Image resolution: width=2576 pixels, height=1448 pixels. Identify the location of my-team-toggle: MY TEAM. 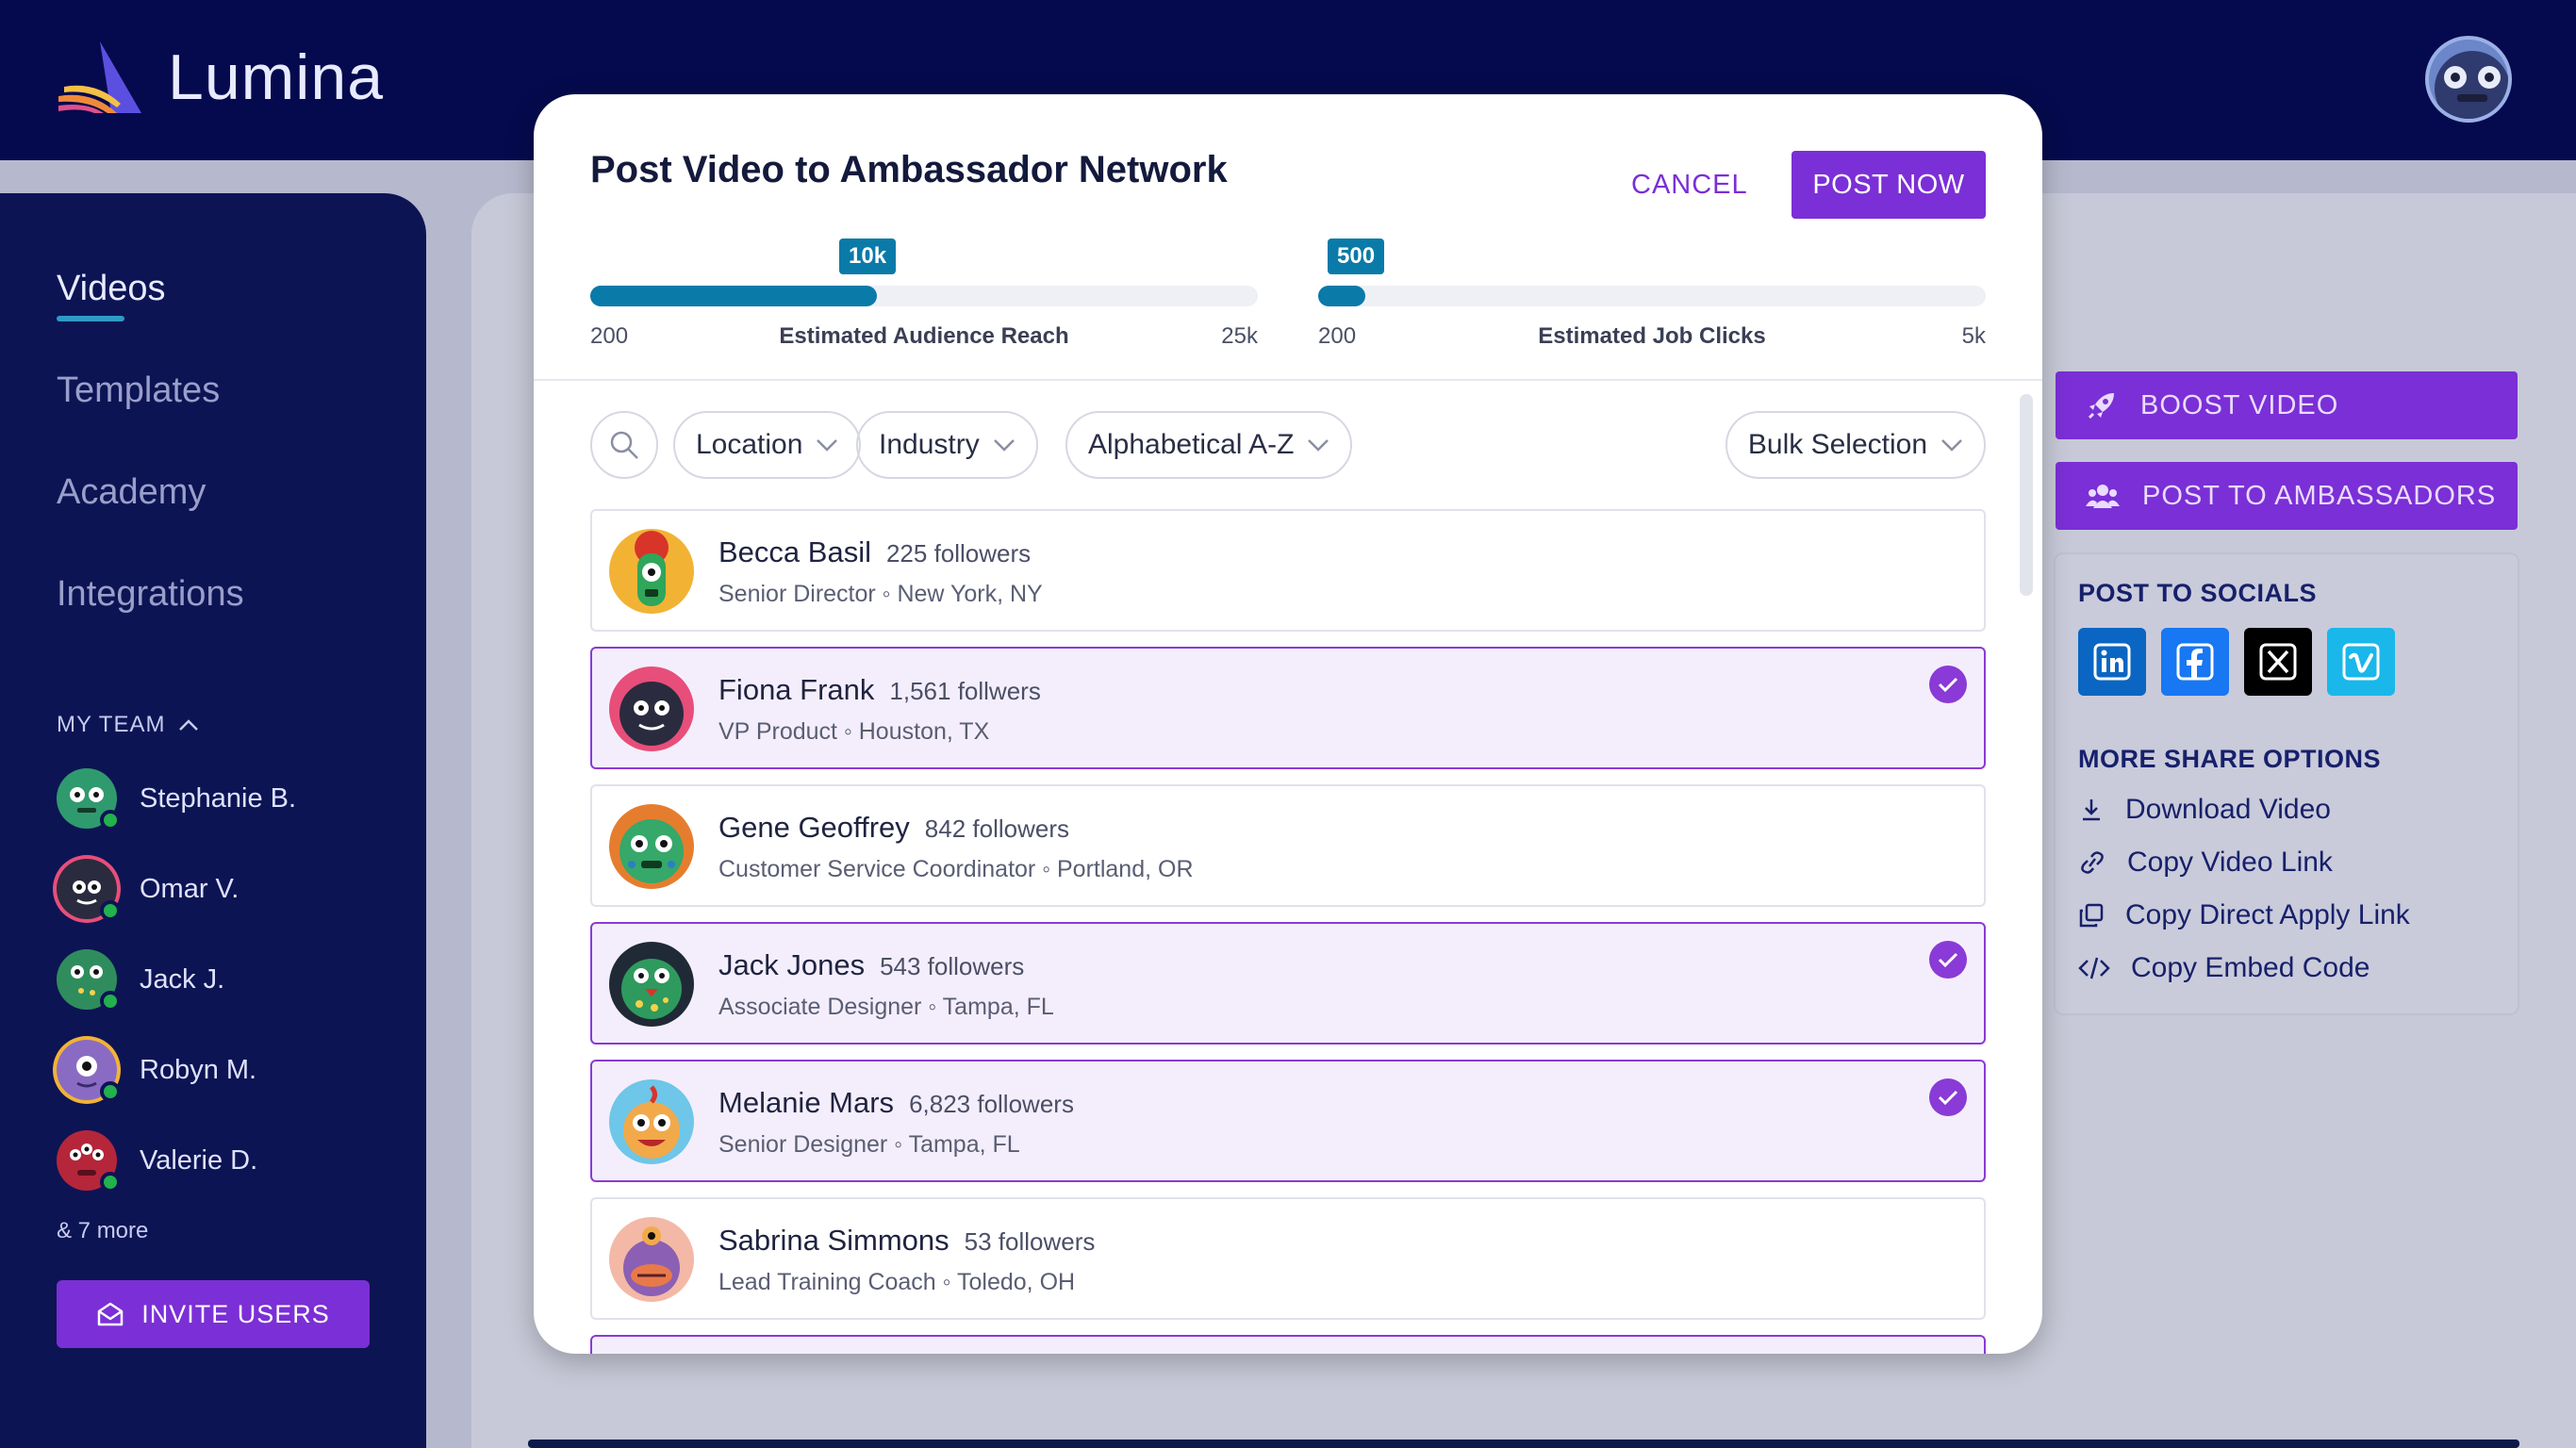
(128, 725).